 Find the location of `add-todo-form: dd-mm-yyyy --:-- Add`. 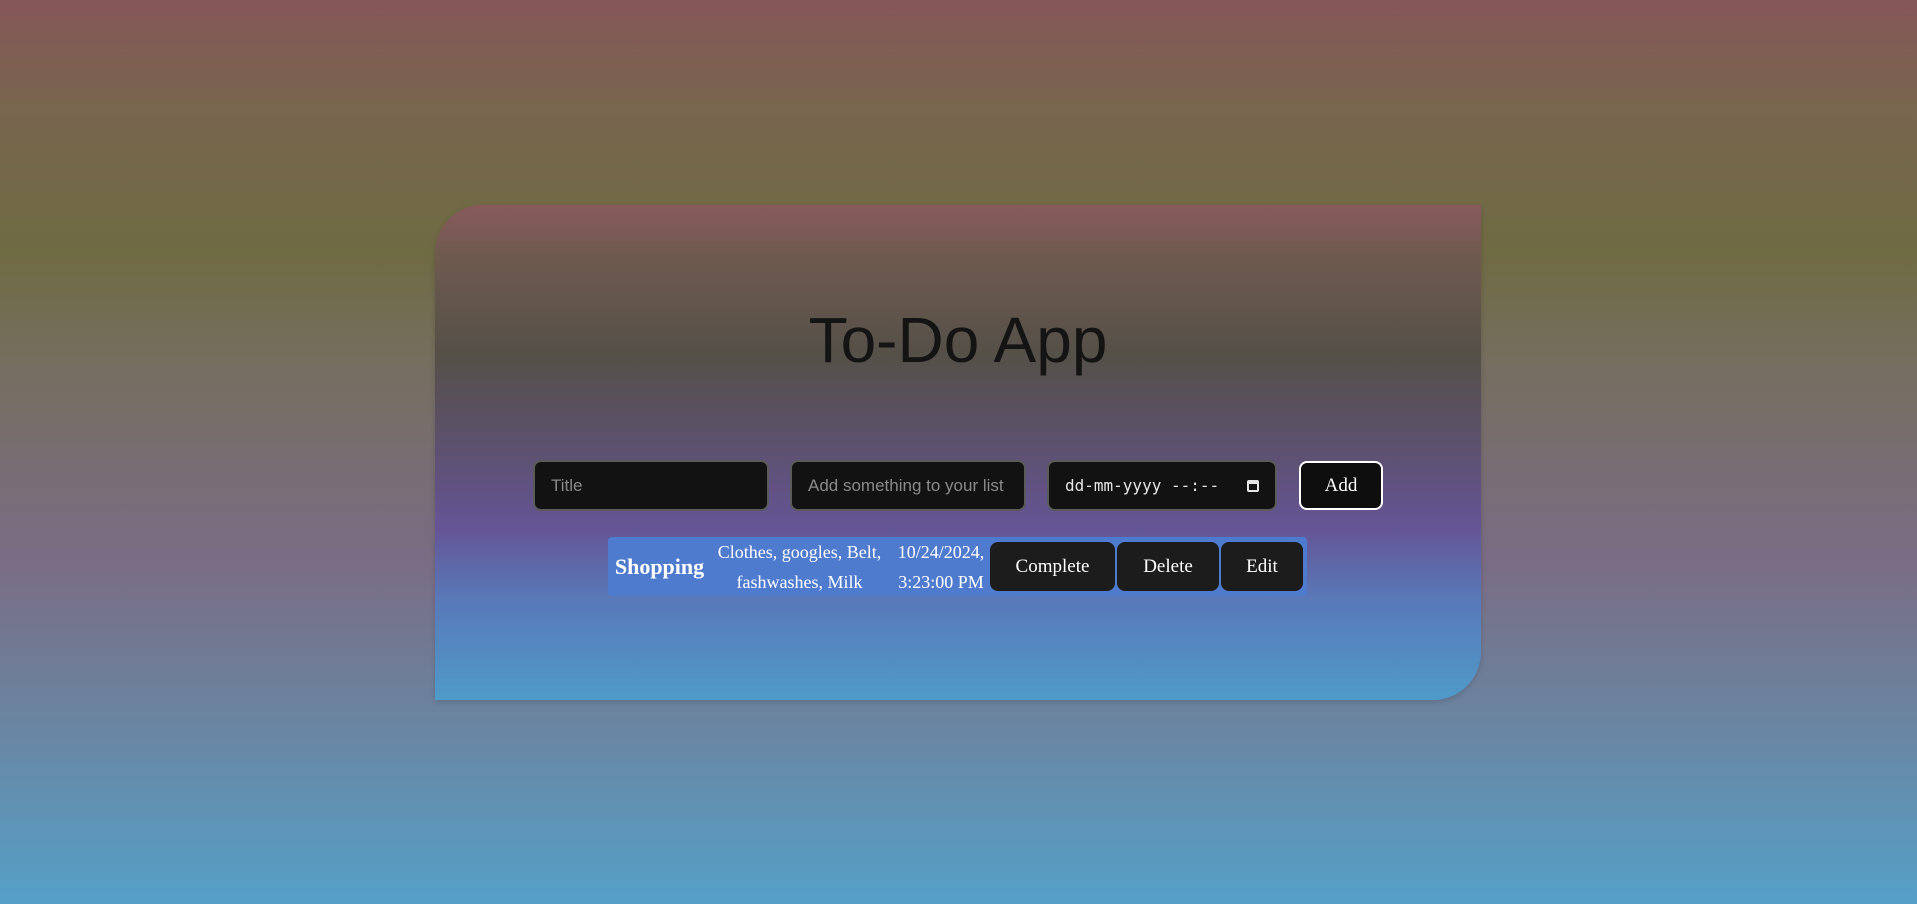

add-todo-form: dd-mm-yyyy --:-- Add is located at coordinates (958, 485).